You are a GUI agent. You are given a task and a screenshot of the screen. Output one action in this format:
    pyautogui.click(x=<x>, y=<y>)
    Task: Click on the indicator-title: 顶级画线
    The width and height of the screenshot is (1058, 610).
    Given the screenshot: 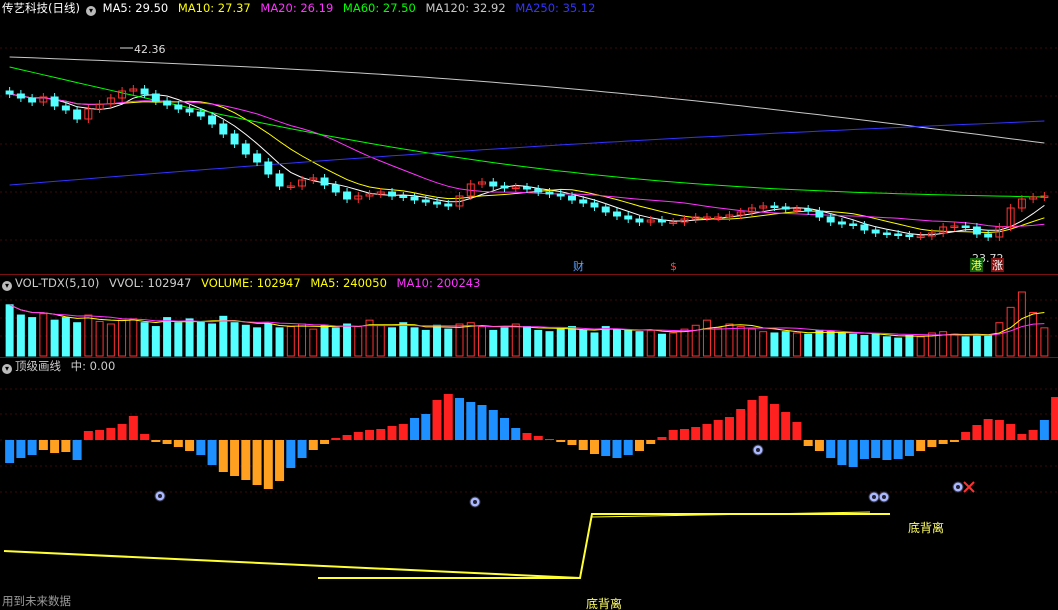 What is the action you would take?
    pyautogui.click(x=38, y=366)
    